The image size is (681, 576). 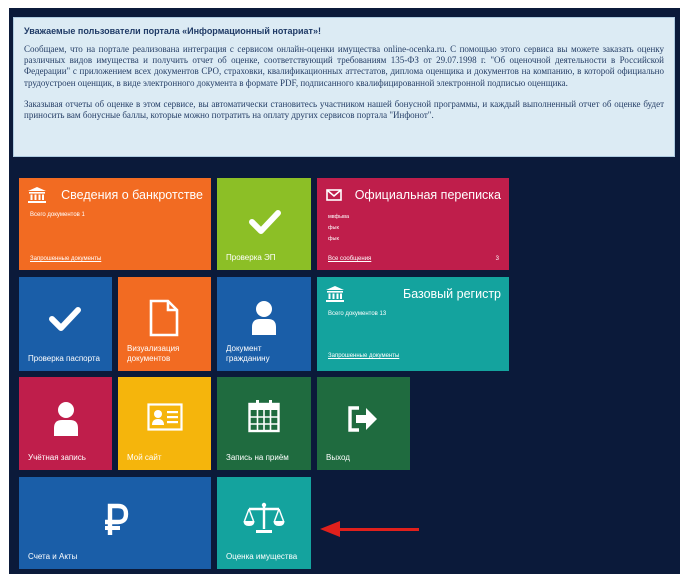 I want to click on tile-ep-check: Проверка ЭП, so click(x=264, y=224).